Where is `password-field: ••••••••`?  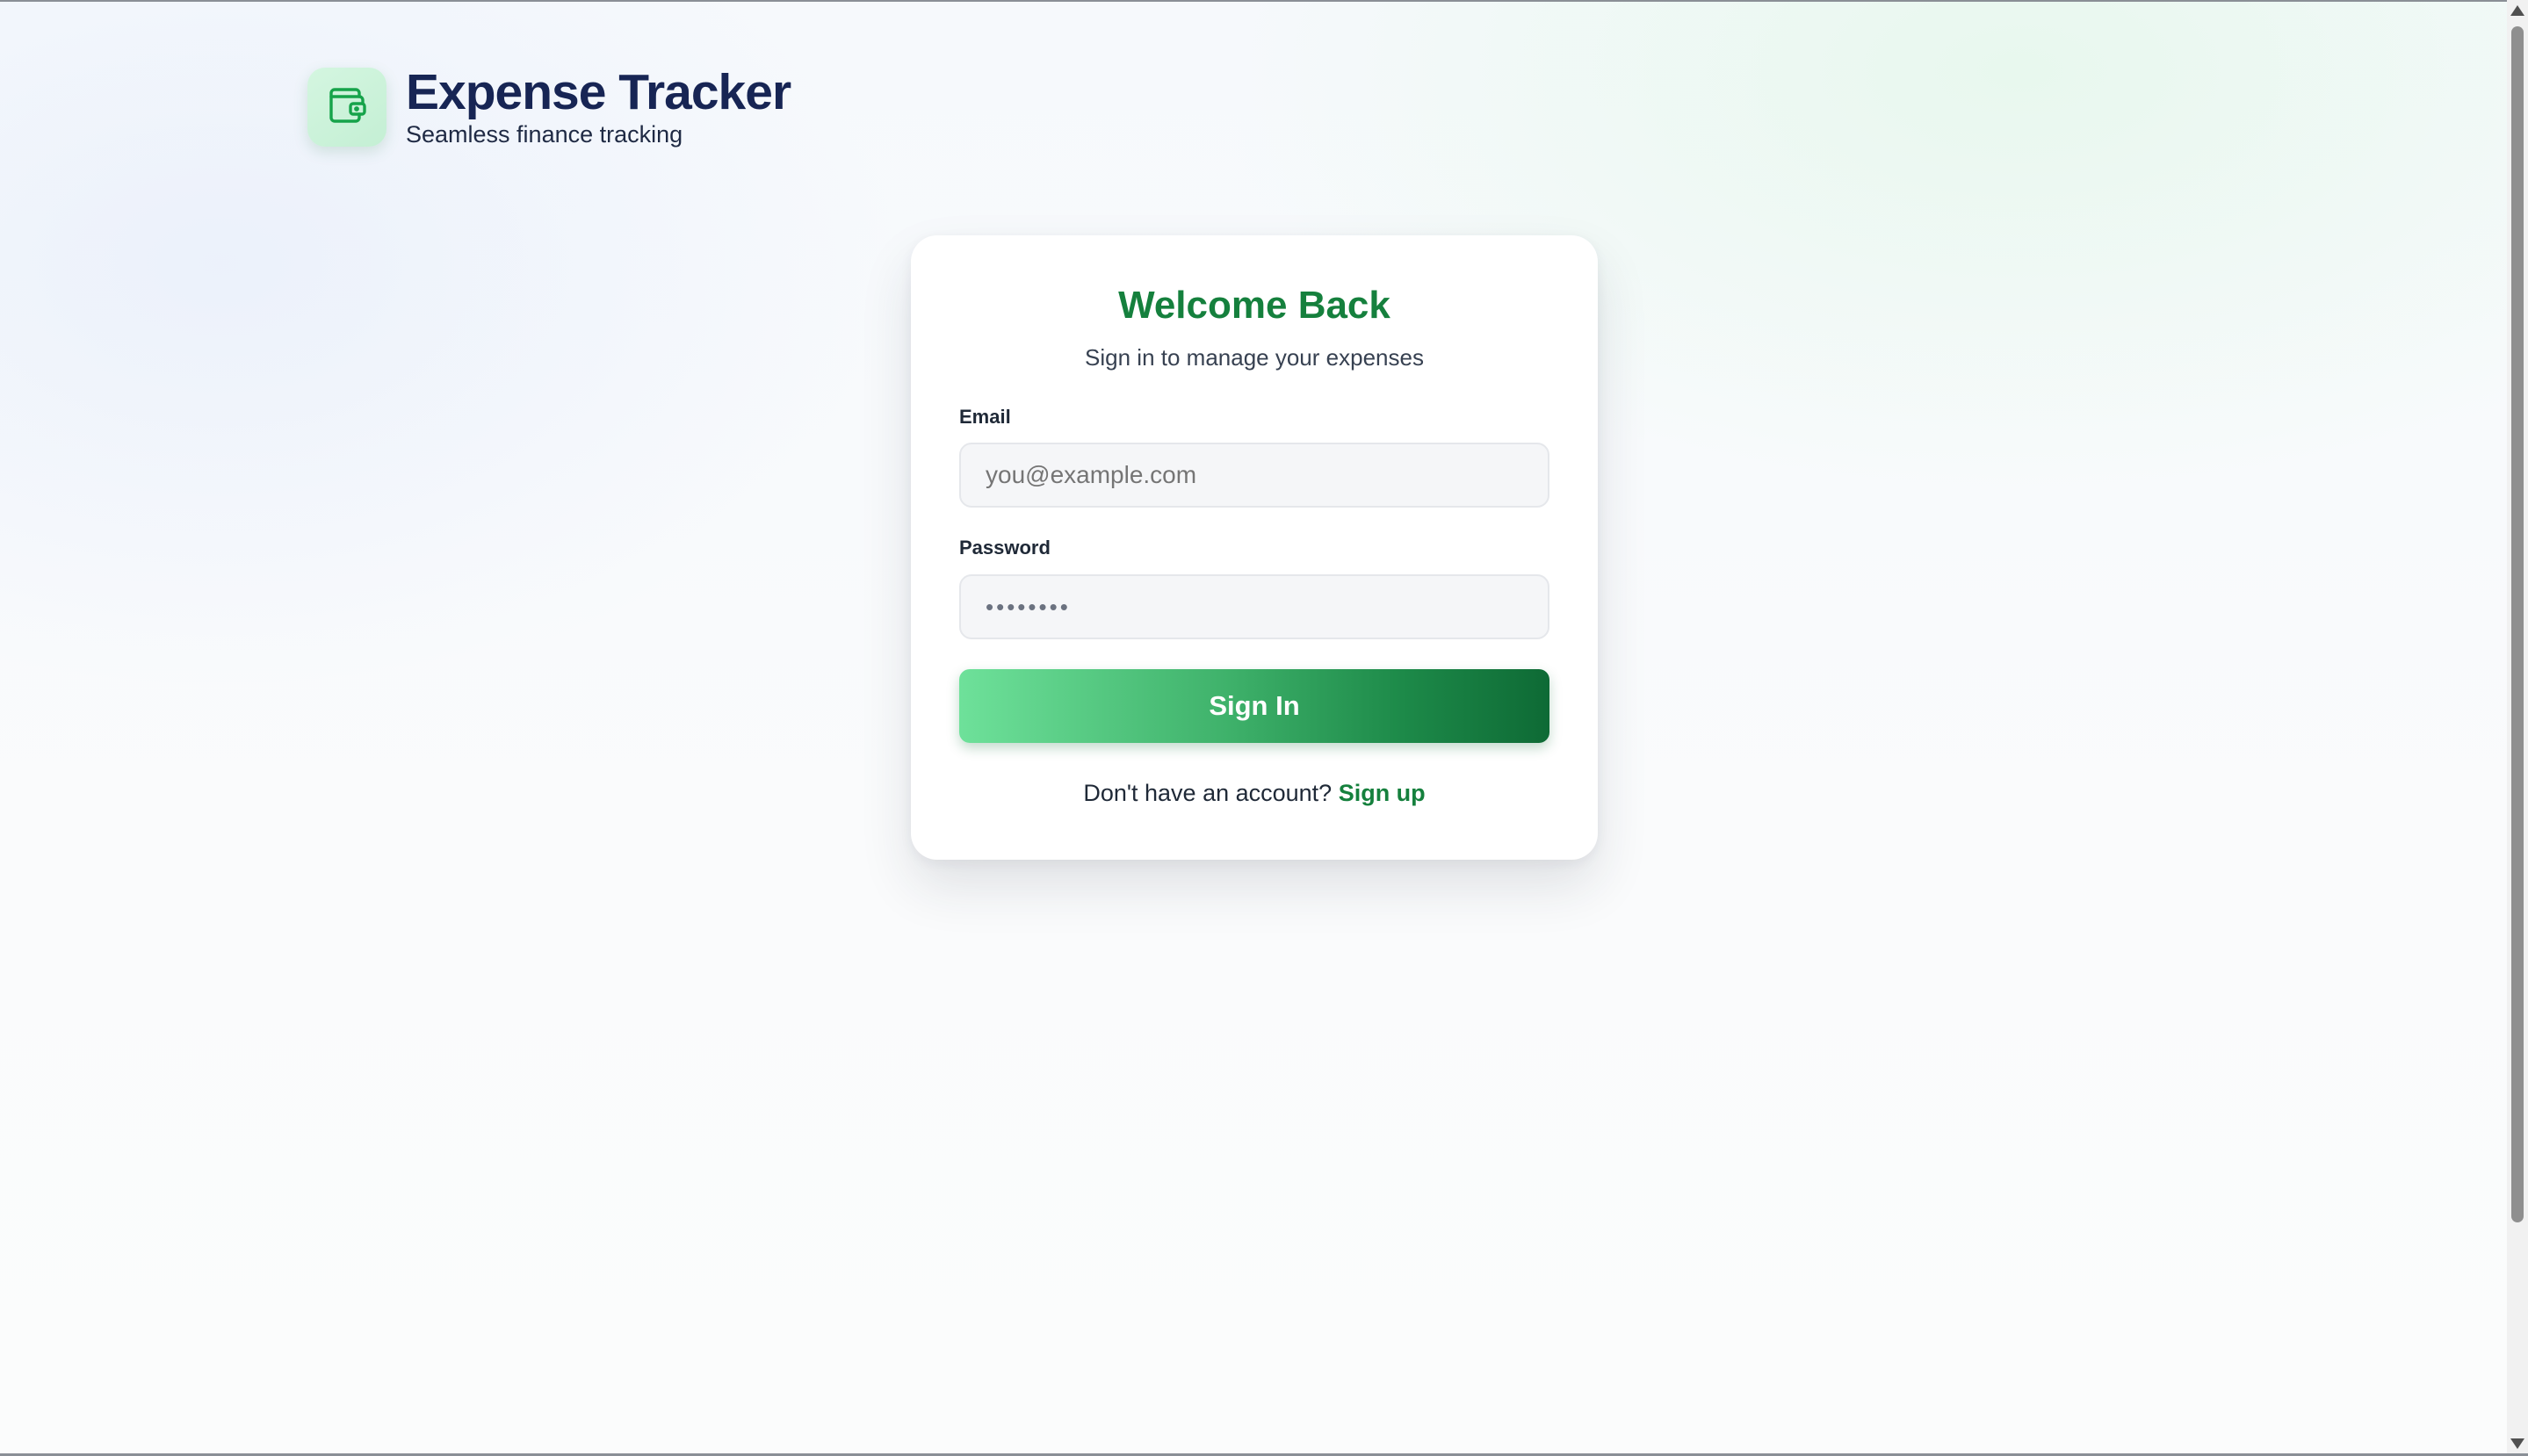
password-field: •••••••• is located at coordinates (1254, 606).